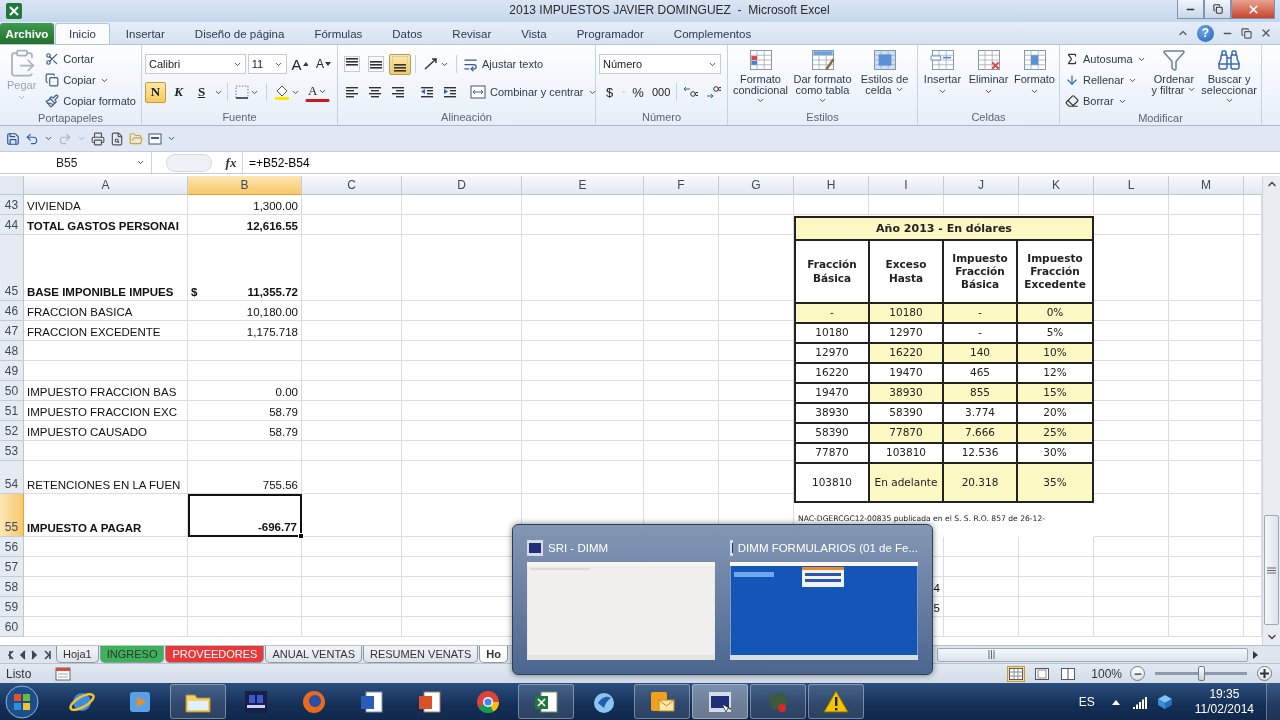 The height and width of the screenshot is (720, 1280). What do you see at coordinates (1105, 80) in the screenshot?
I see `editing-button: Rellenar` at bounding box center [1105, 80].